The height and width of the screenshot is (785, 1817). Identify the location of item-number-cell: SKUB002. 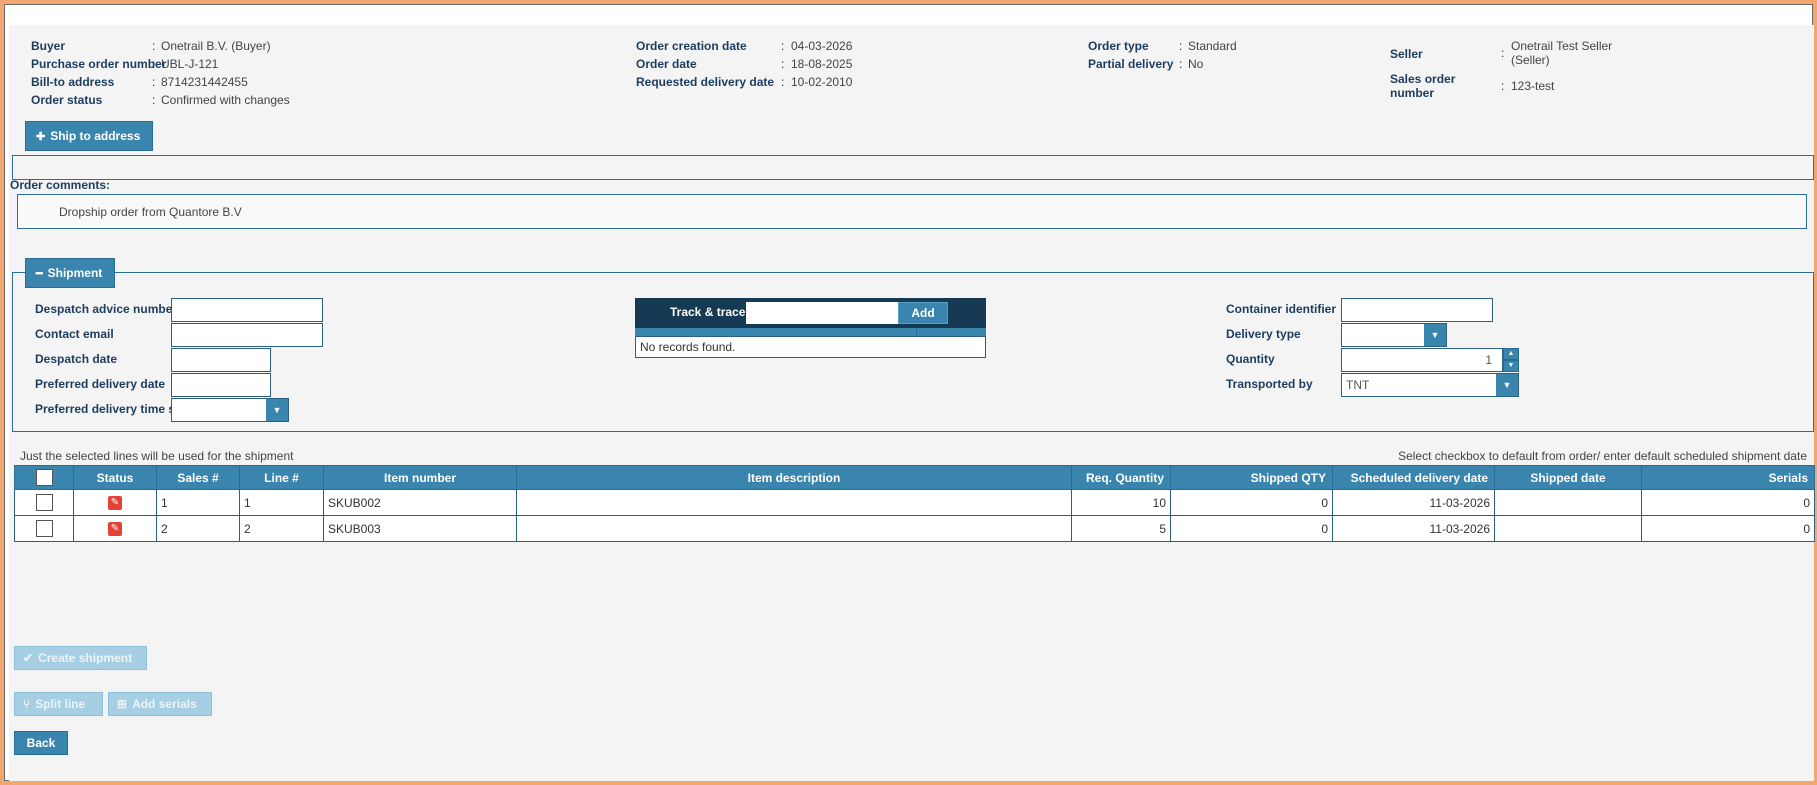
(420, 502).